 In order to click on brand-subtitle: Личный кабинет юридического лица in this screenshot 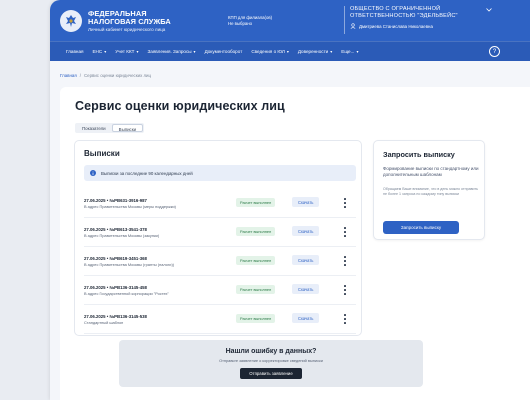, I will do `click(127, 29)`.